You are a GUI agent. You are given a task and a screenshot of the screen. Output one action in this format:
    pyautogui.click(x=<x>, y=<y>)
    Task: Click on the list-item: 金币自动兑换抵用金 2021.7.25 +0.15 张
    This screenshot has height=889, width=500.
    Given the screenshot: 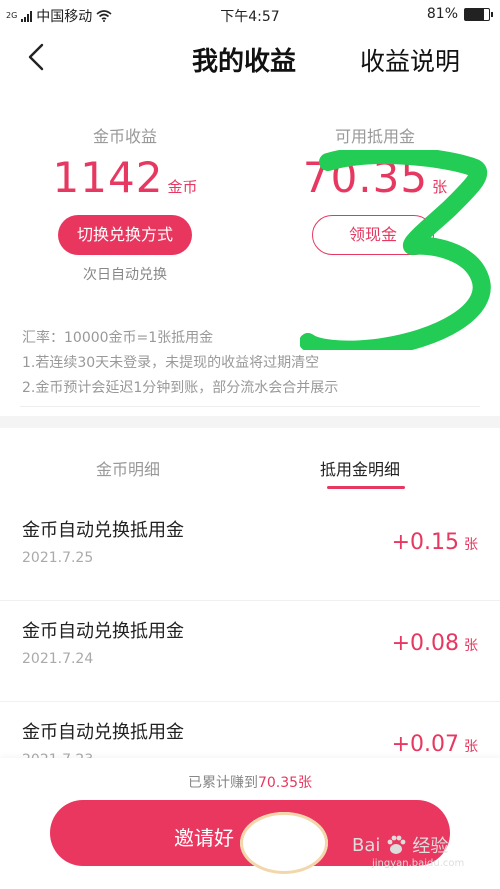 What is the action you would take?
    pyautogui.click(x=250, y=550)
    